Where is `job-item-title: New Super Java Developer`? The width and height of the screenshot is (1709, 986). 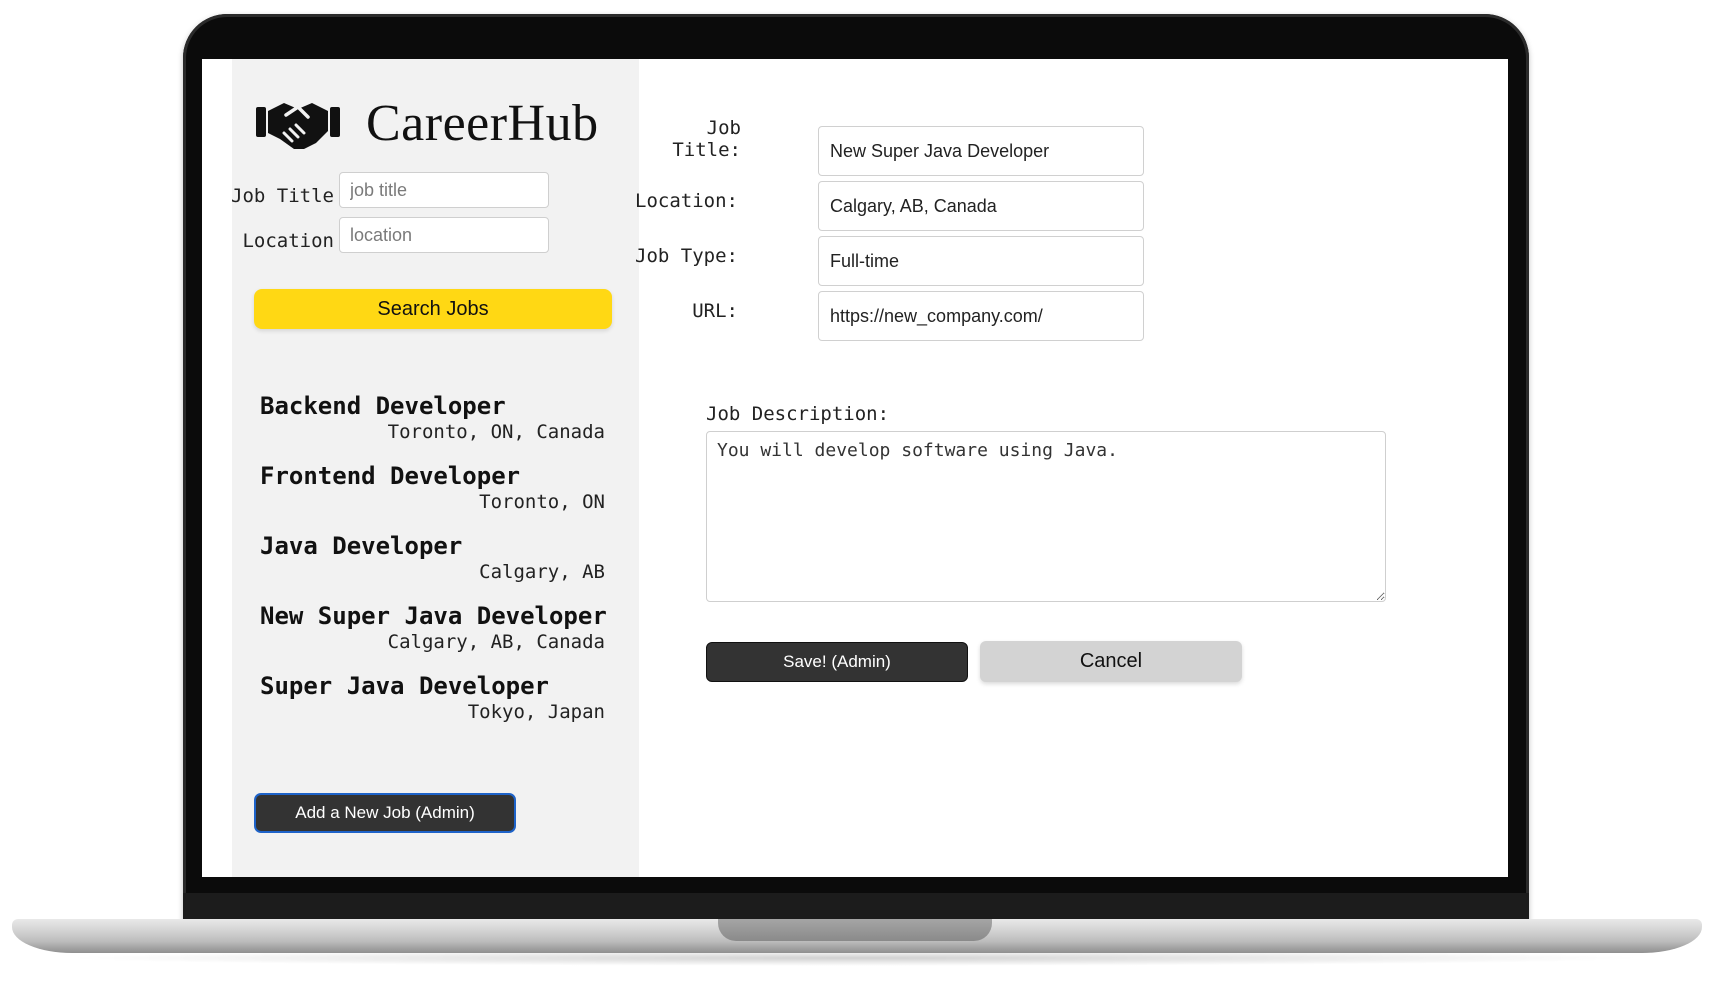 job-item-title: New Super Java Developer is located at coordinates (433, 616).